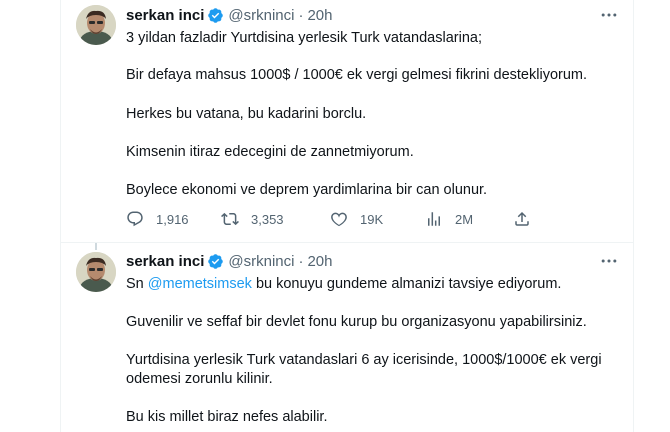 The image size is (670, 432). What do you see at coordinates (372, 219) in the screenshot?
I see `like-count: 19K` at bounding box center [372, 219].